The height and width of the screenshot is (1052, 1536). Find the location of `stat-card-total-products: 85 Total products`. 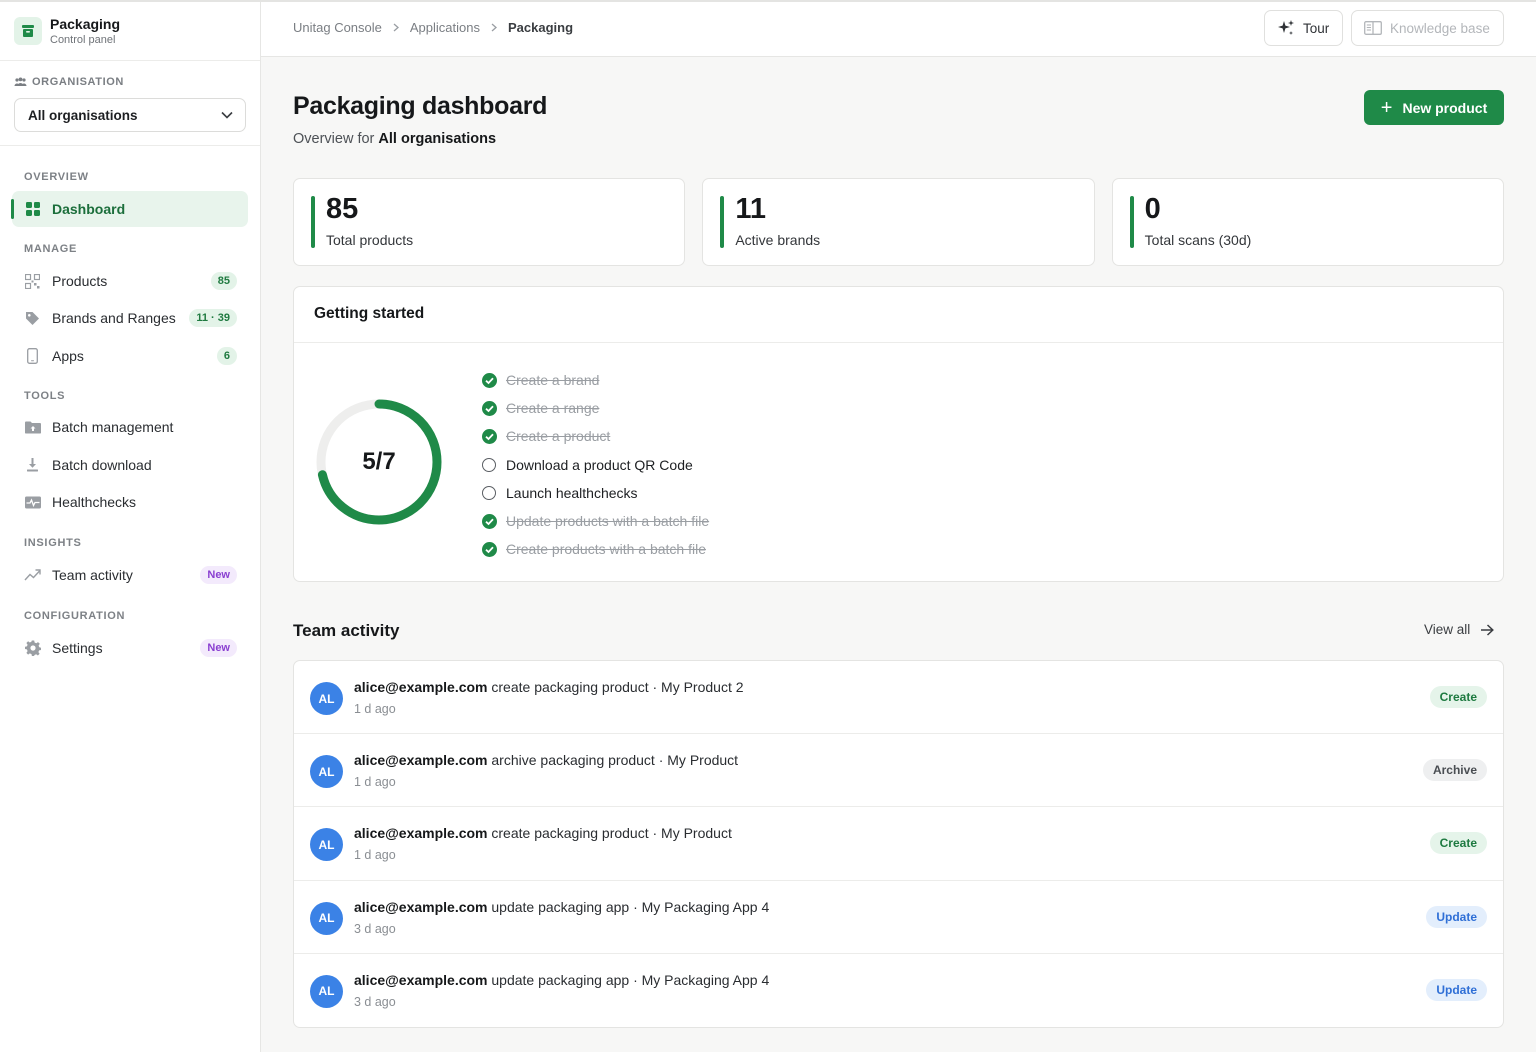

stat-card-total-products: 85 Total products is located at coordinates (489, 222).